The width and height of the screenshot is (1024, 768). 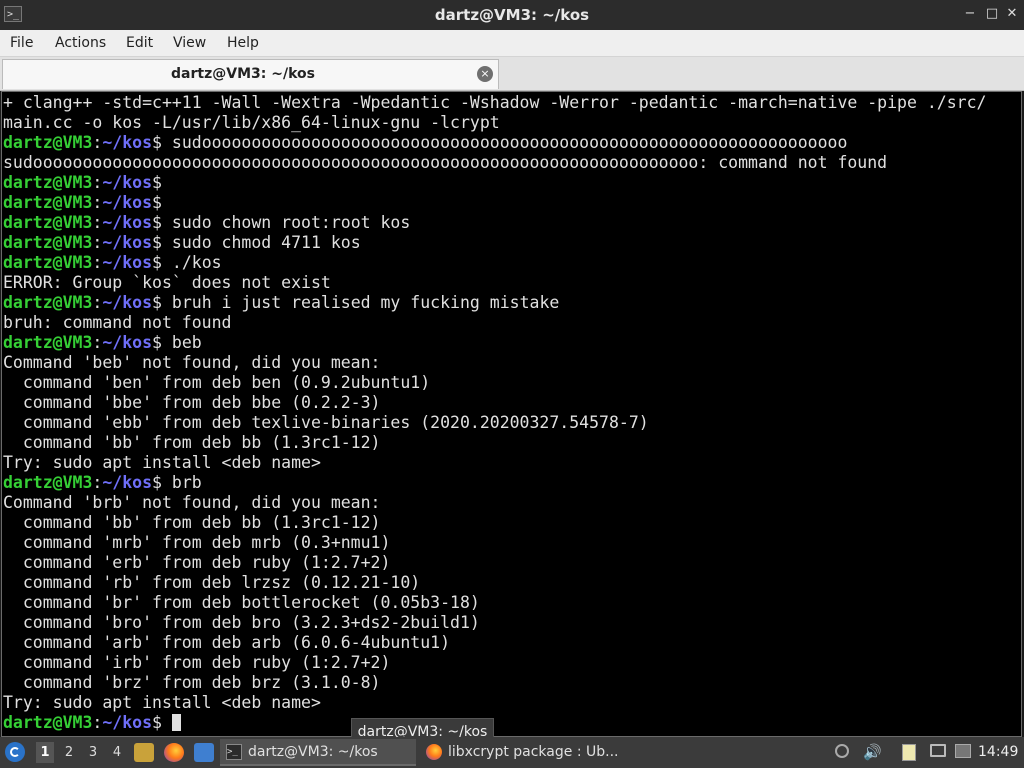 What do you see at coordinates (192, 402) in the screenshot?
I see `output-text: command 'bbe' from deb bbe (0.2.2-3)` at bounding box center [192, 402].